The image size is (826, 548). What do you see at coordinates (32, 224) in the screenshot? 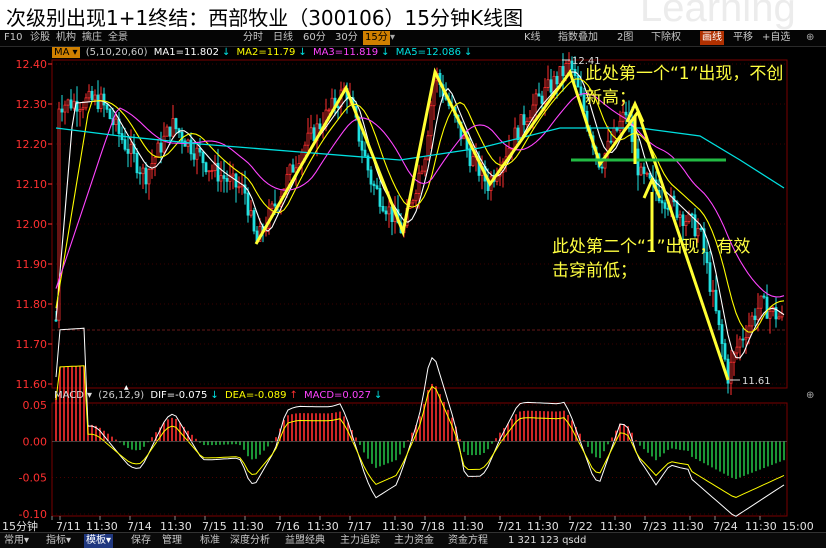
I see `price-axis-label: 12.00` at bounding box center [32, 224].